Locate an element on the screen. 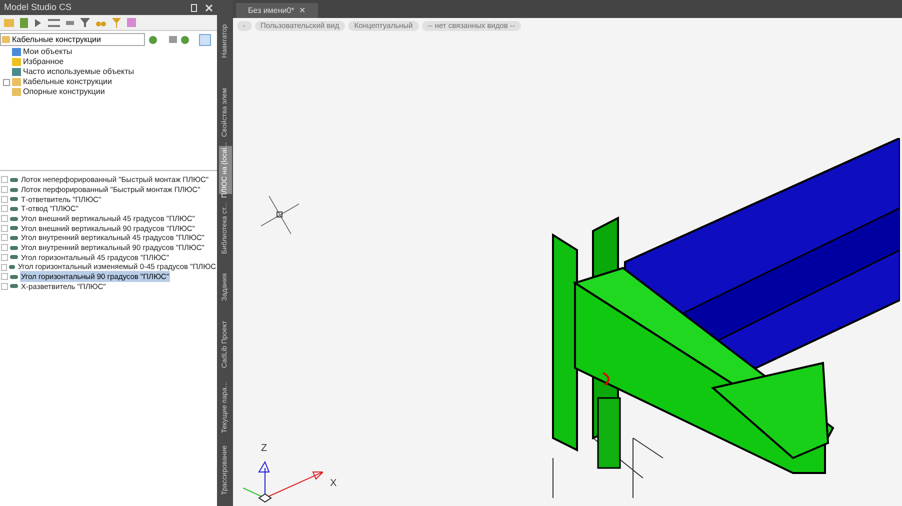  close-icon is located at coordinates (209, 8).